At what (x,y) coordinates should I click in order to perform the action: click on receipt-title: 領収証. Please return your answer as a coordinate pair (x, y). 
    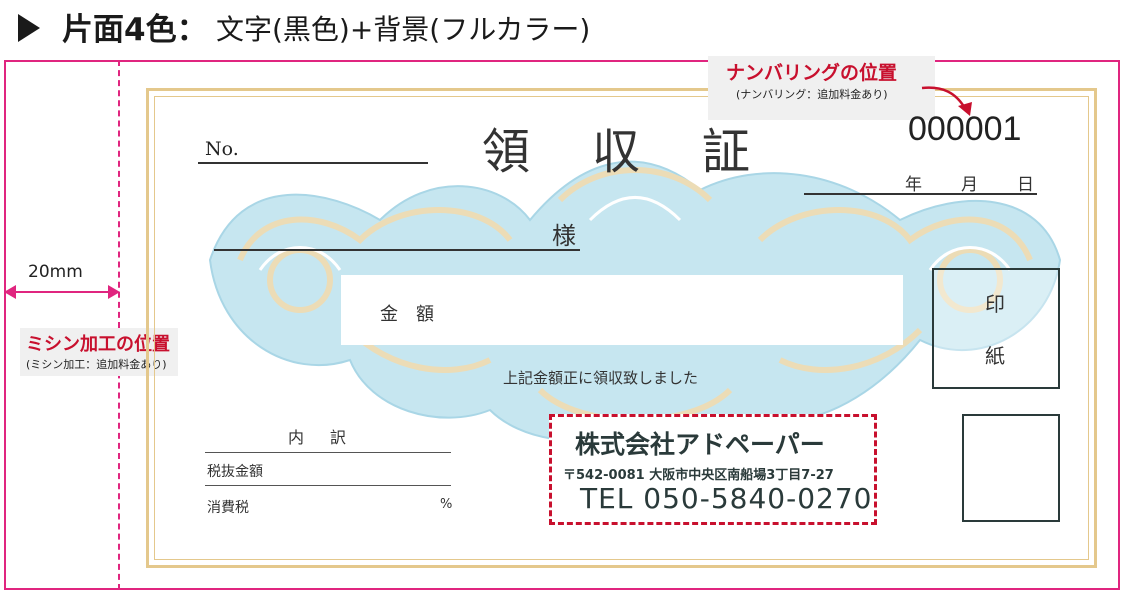
    Looking at the image, I should click on (647, 152).